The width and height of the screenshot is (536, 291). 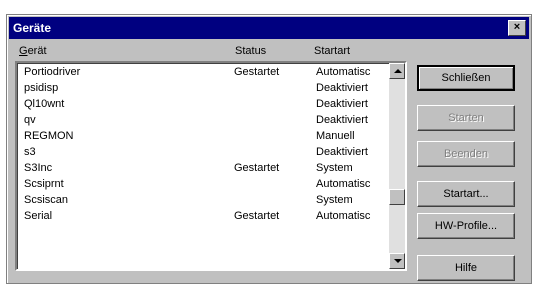 I want to click on device-name: Ql10wnt, so click(x=44, y=104).